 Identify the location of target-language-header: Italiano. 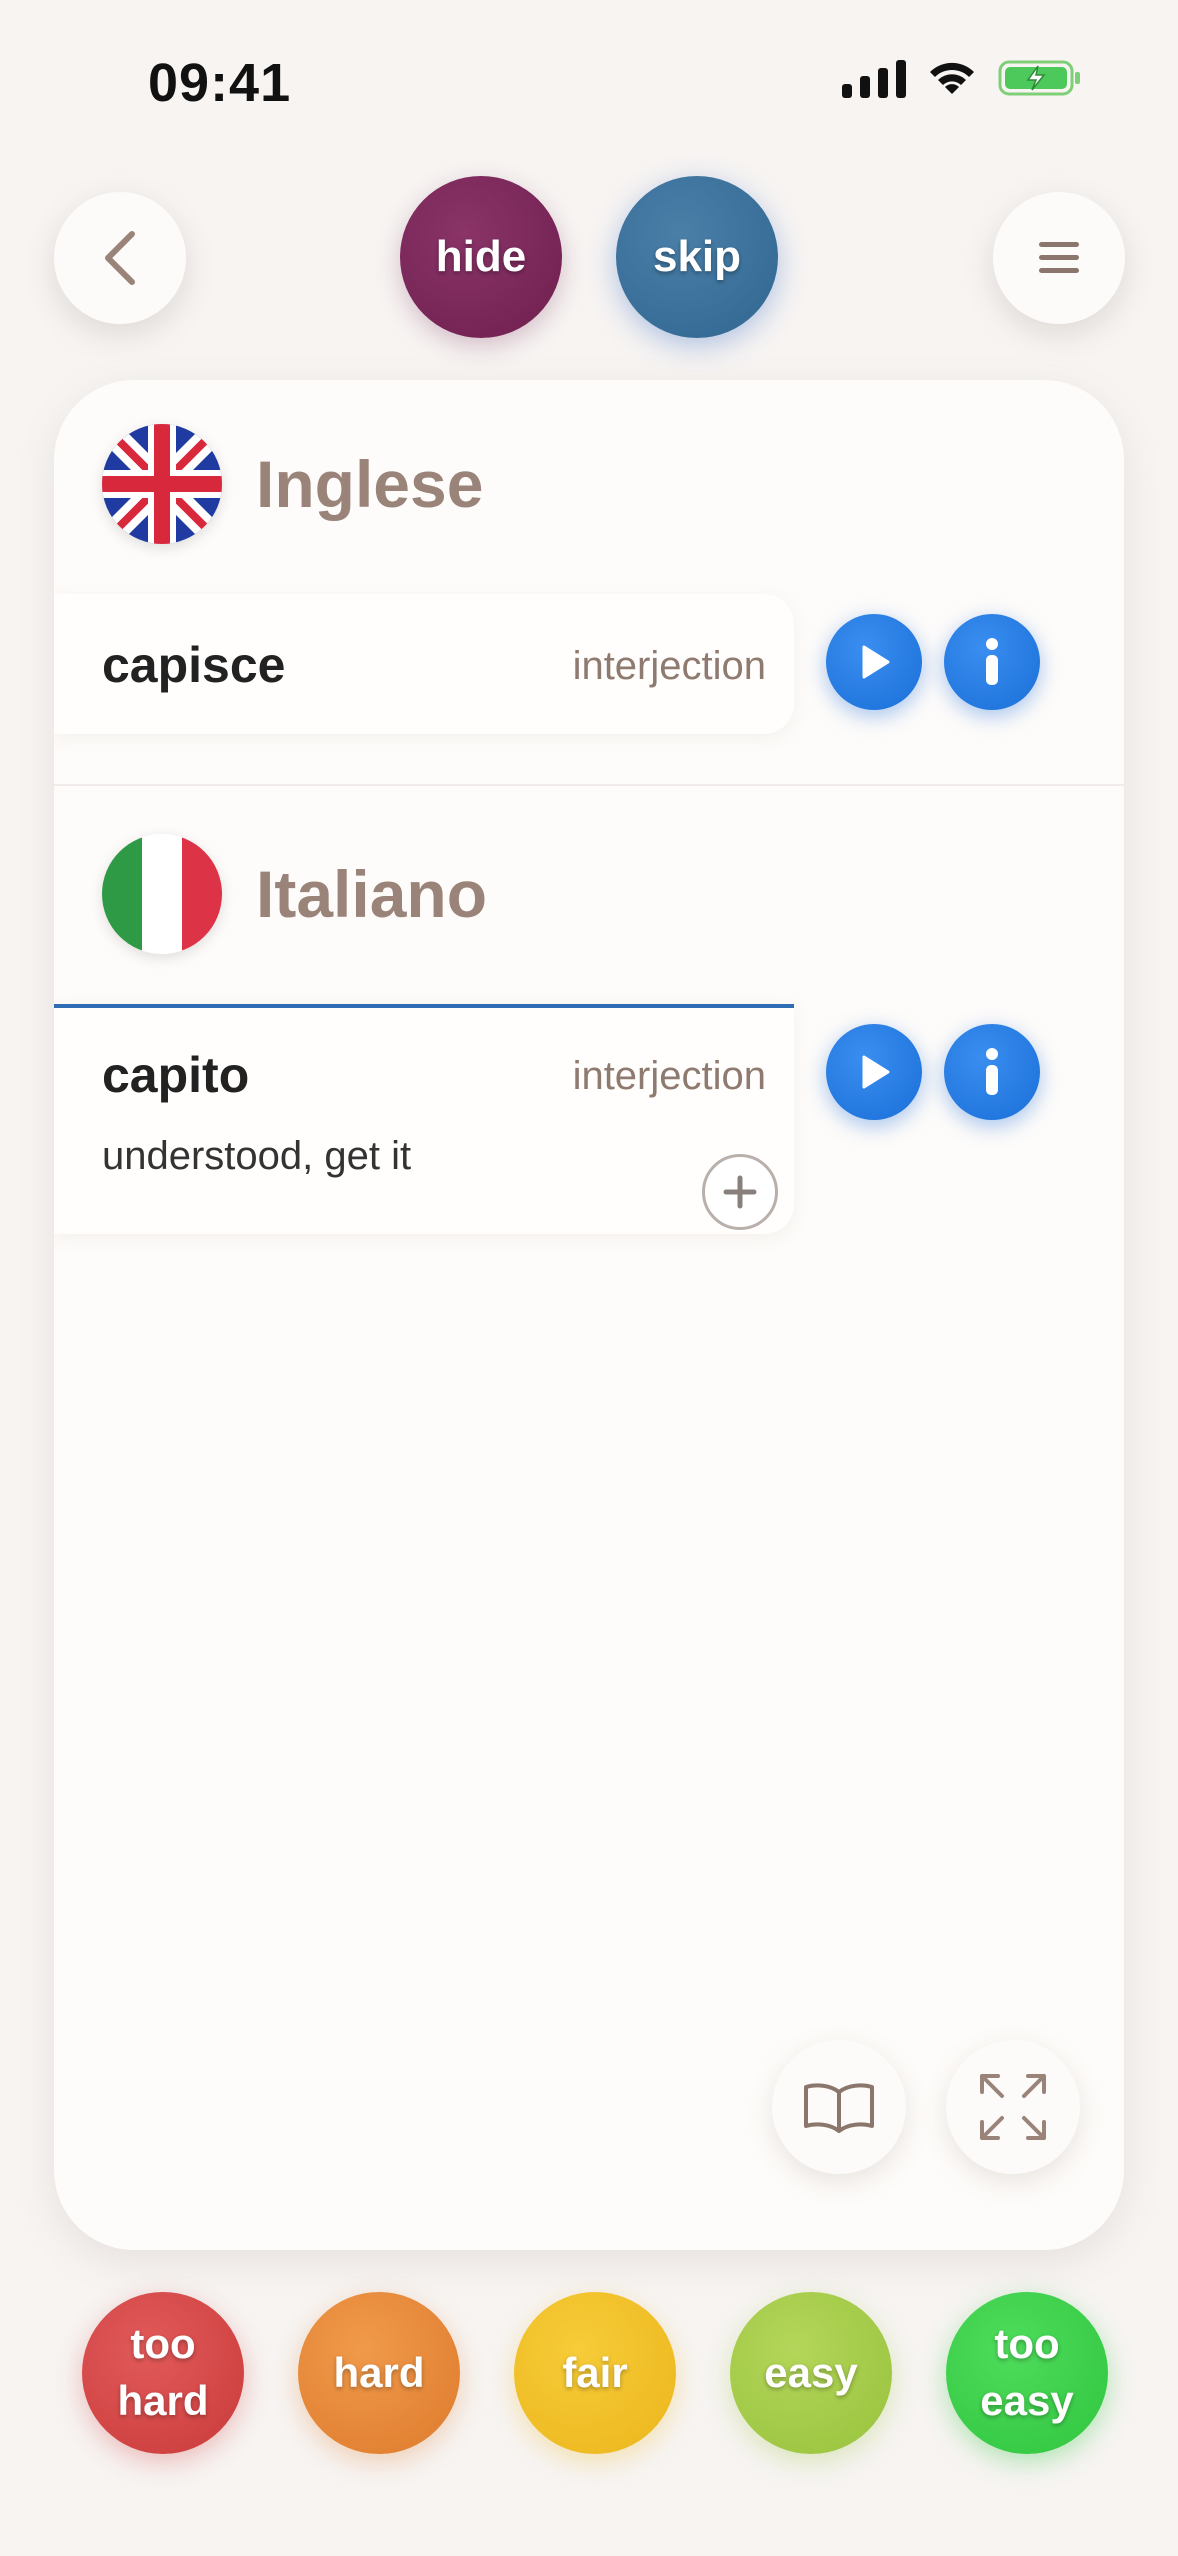
(294, 894).